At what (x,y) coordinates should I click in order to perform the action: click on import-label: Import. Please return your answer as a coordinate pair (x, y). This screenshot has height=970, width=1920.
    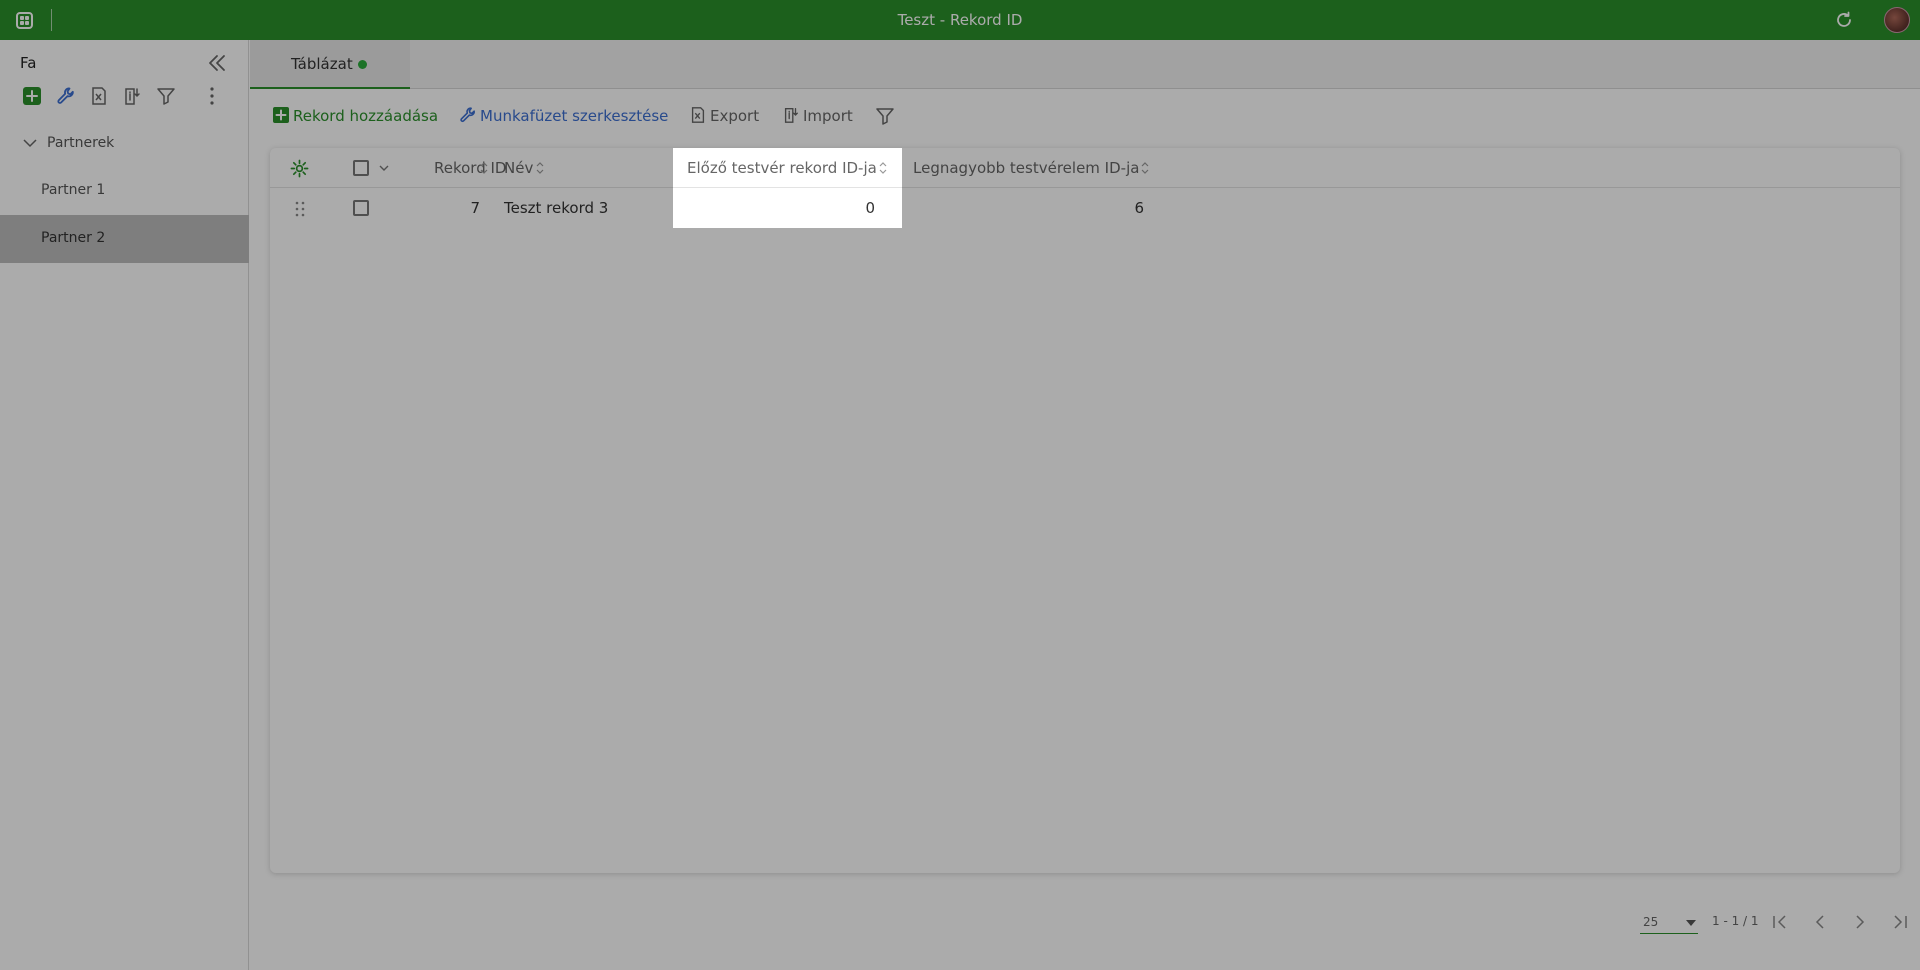
    Looking at the image, I should click on (828, 116).